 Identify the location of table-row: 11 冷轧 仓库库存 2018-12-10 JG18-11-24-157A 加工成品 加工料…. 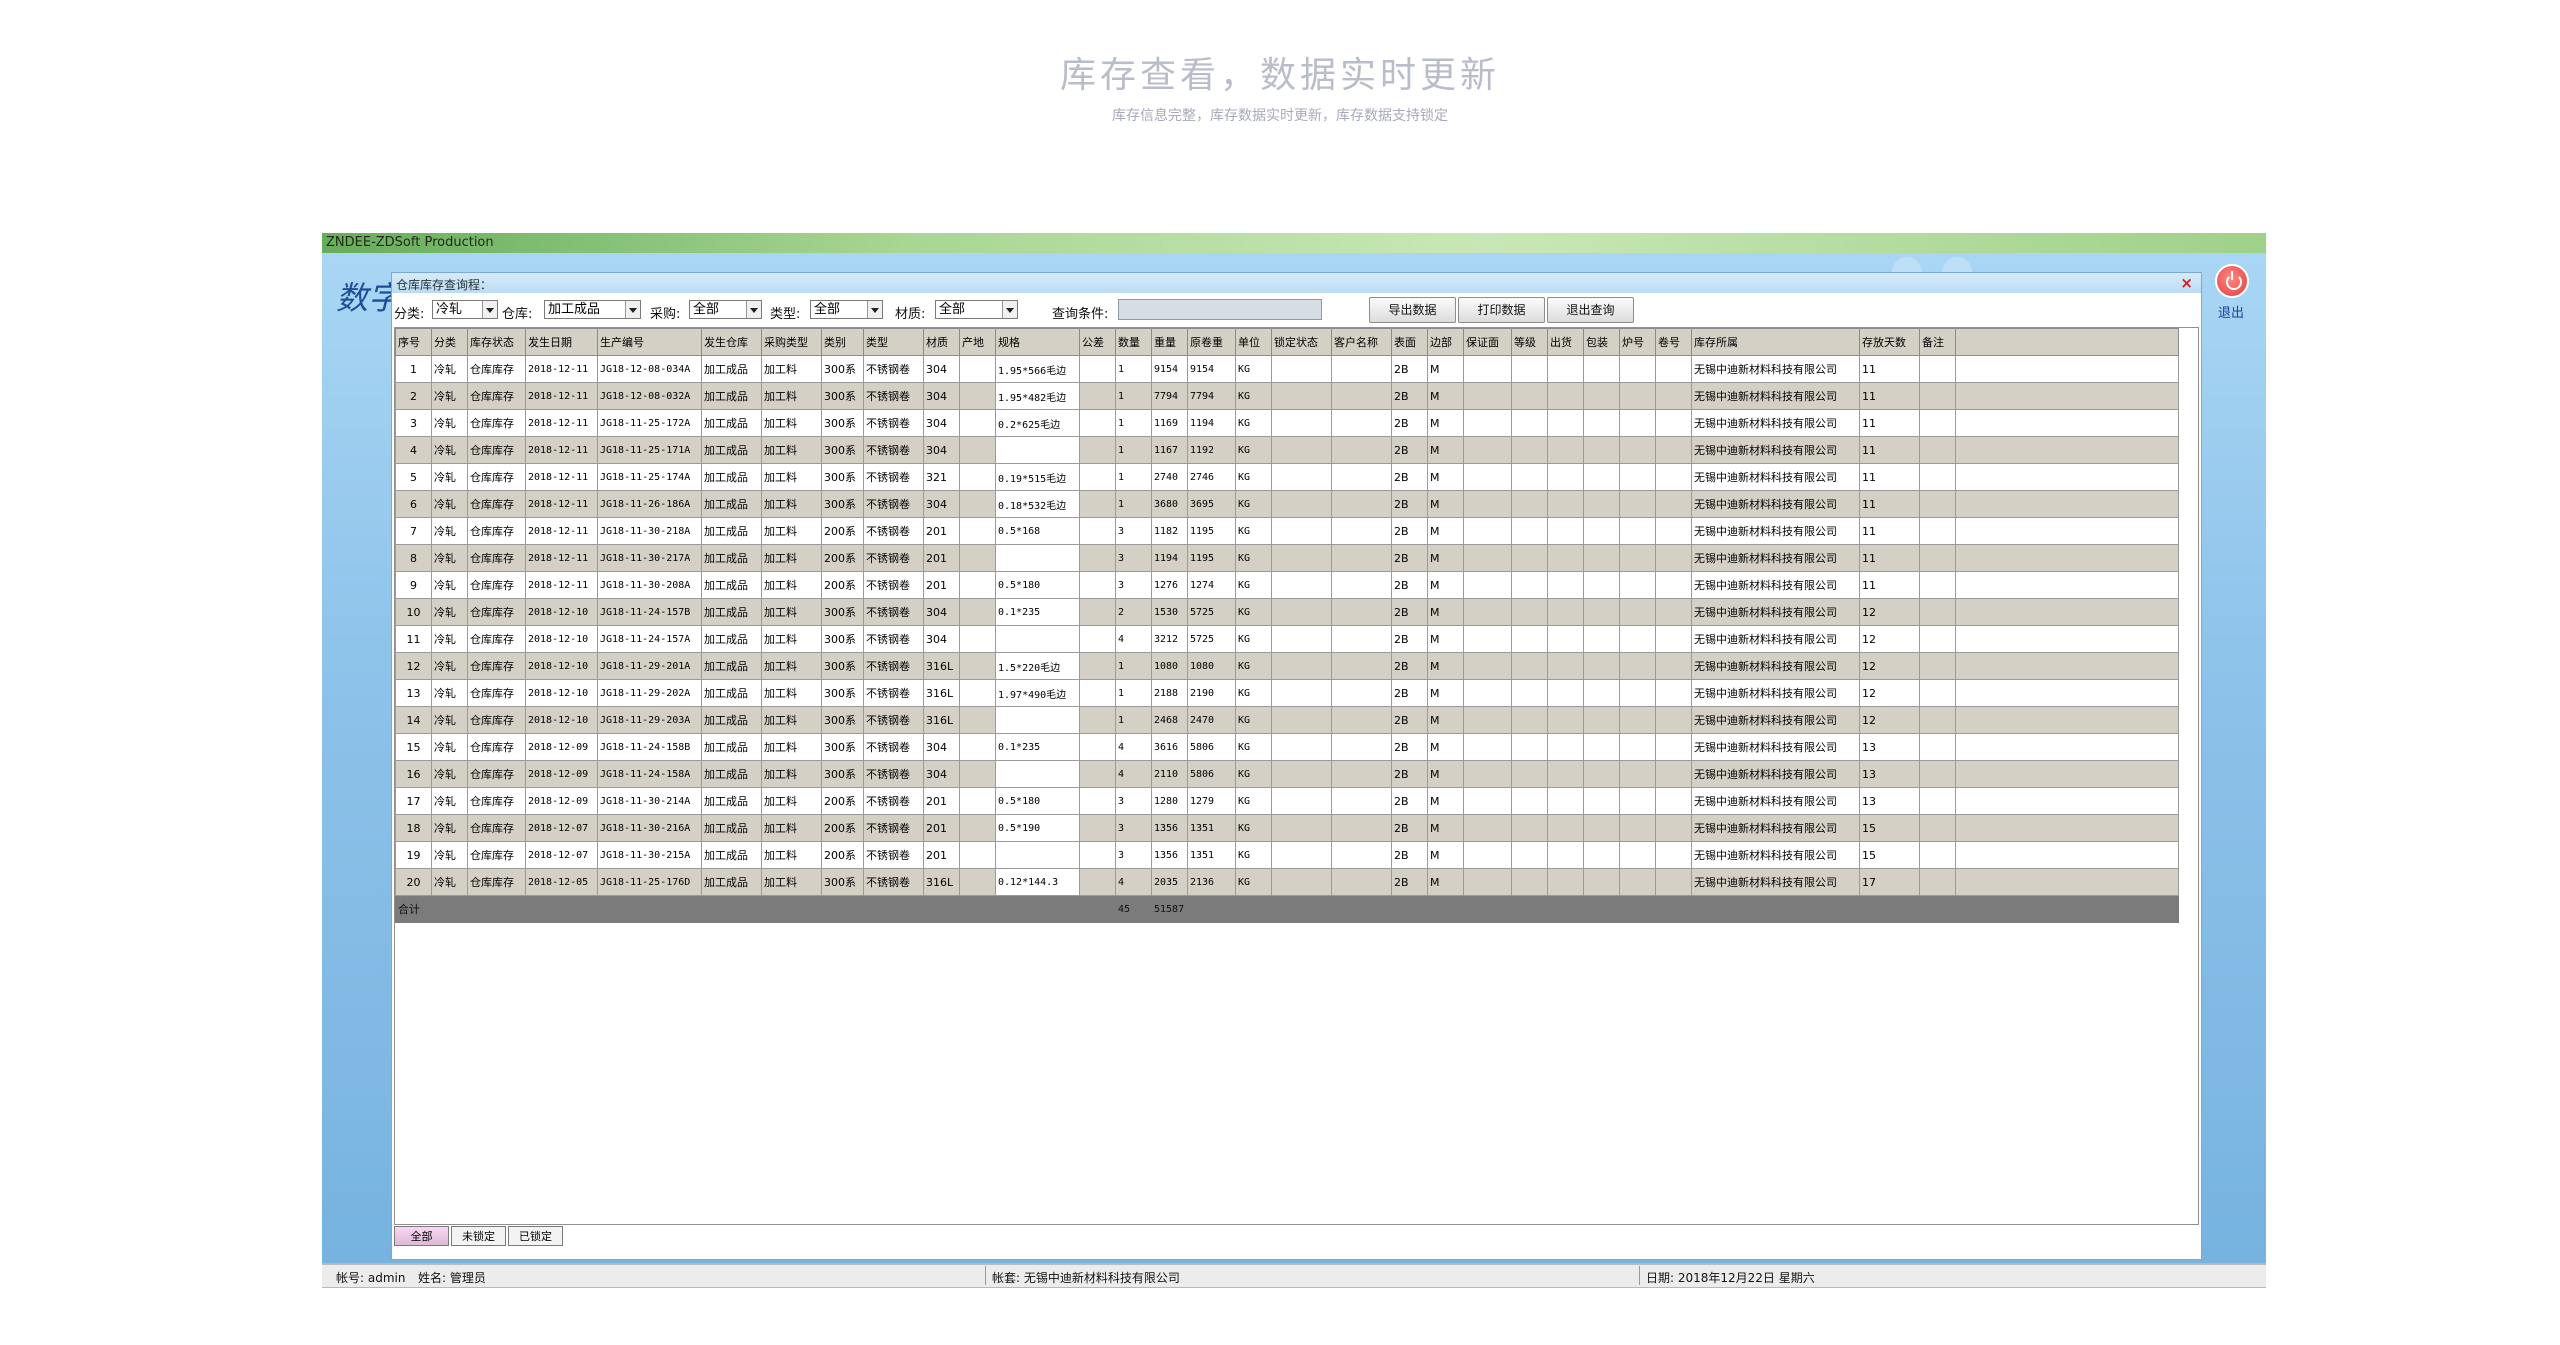
(1287, 639).